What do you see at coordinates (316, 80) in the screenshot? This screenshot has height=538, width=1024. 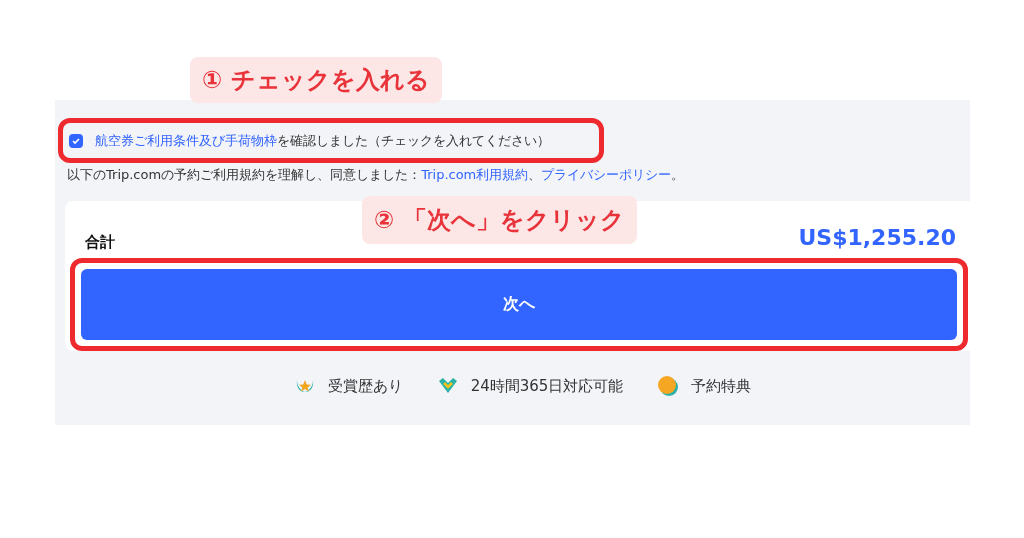 I see `annotation-label: ① チェックを入れる` at bounding box center [316, 80].